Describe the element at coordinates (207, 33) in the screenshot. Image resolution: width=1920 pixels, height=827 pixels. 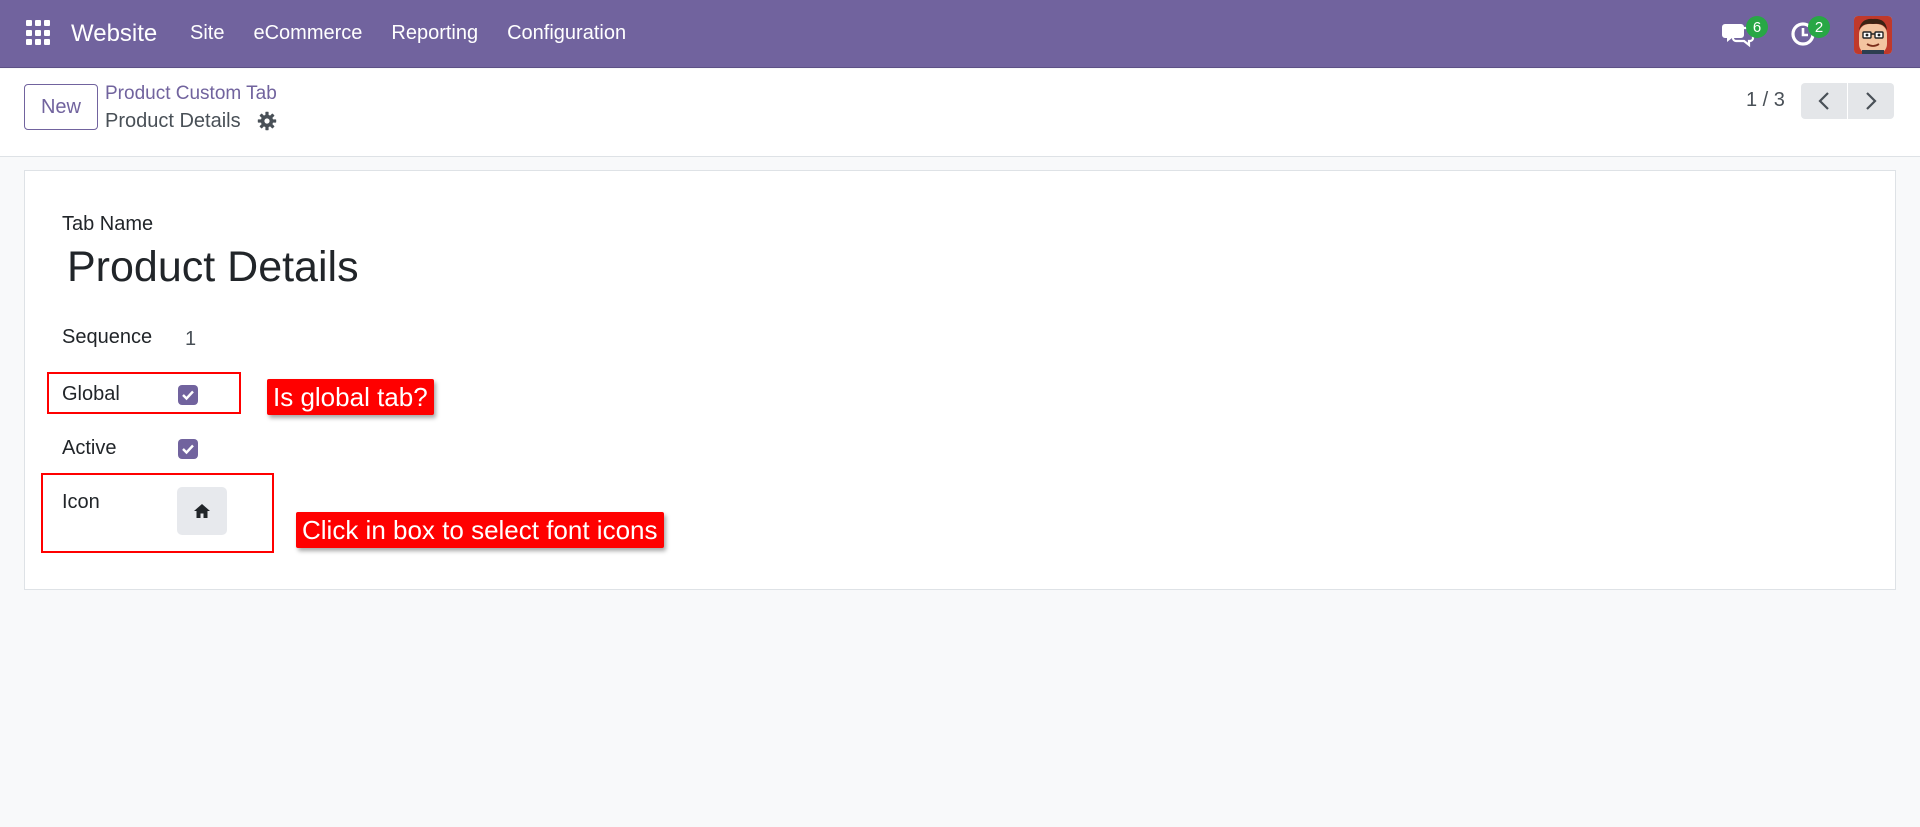
I see `menu-item-site: Site` at that location.